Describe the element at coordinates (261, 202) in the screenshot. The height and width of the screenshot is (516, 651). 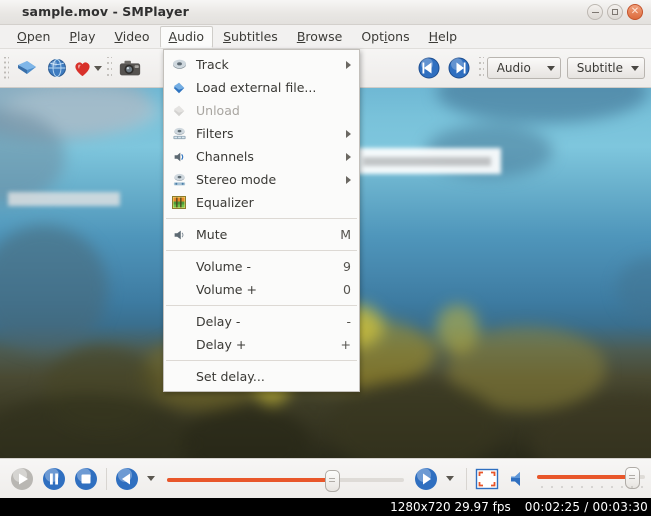
I see `menu-item-equalizer: Equalizer` at that location.